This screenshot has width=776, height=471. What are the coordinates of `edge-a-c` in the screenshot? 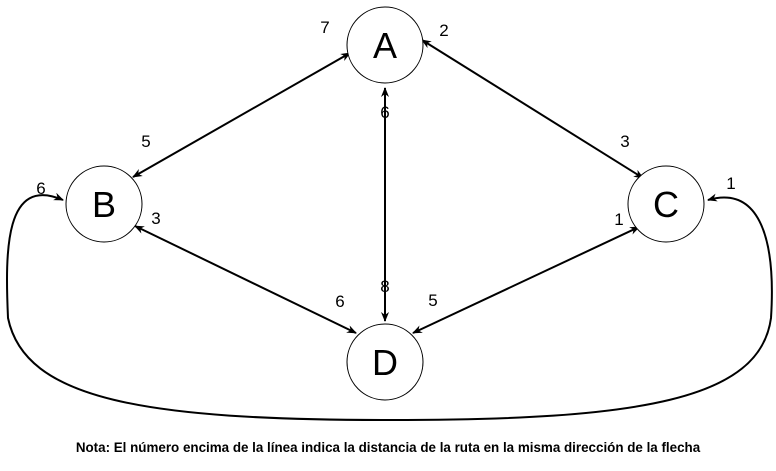 It's located at (532, 109).